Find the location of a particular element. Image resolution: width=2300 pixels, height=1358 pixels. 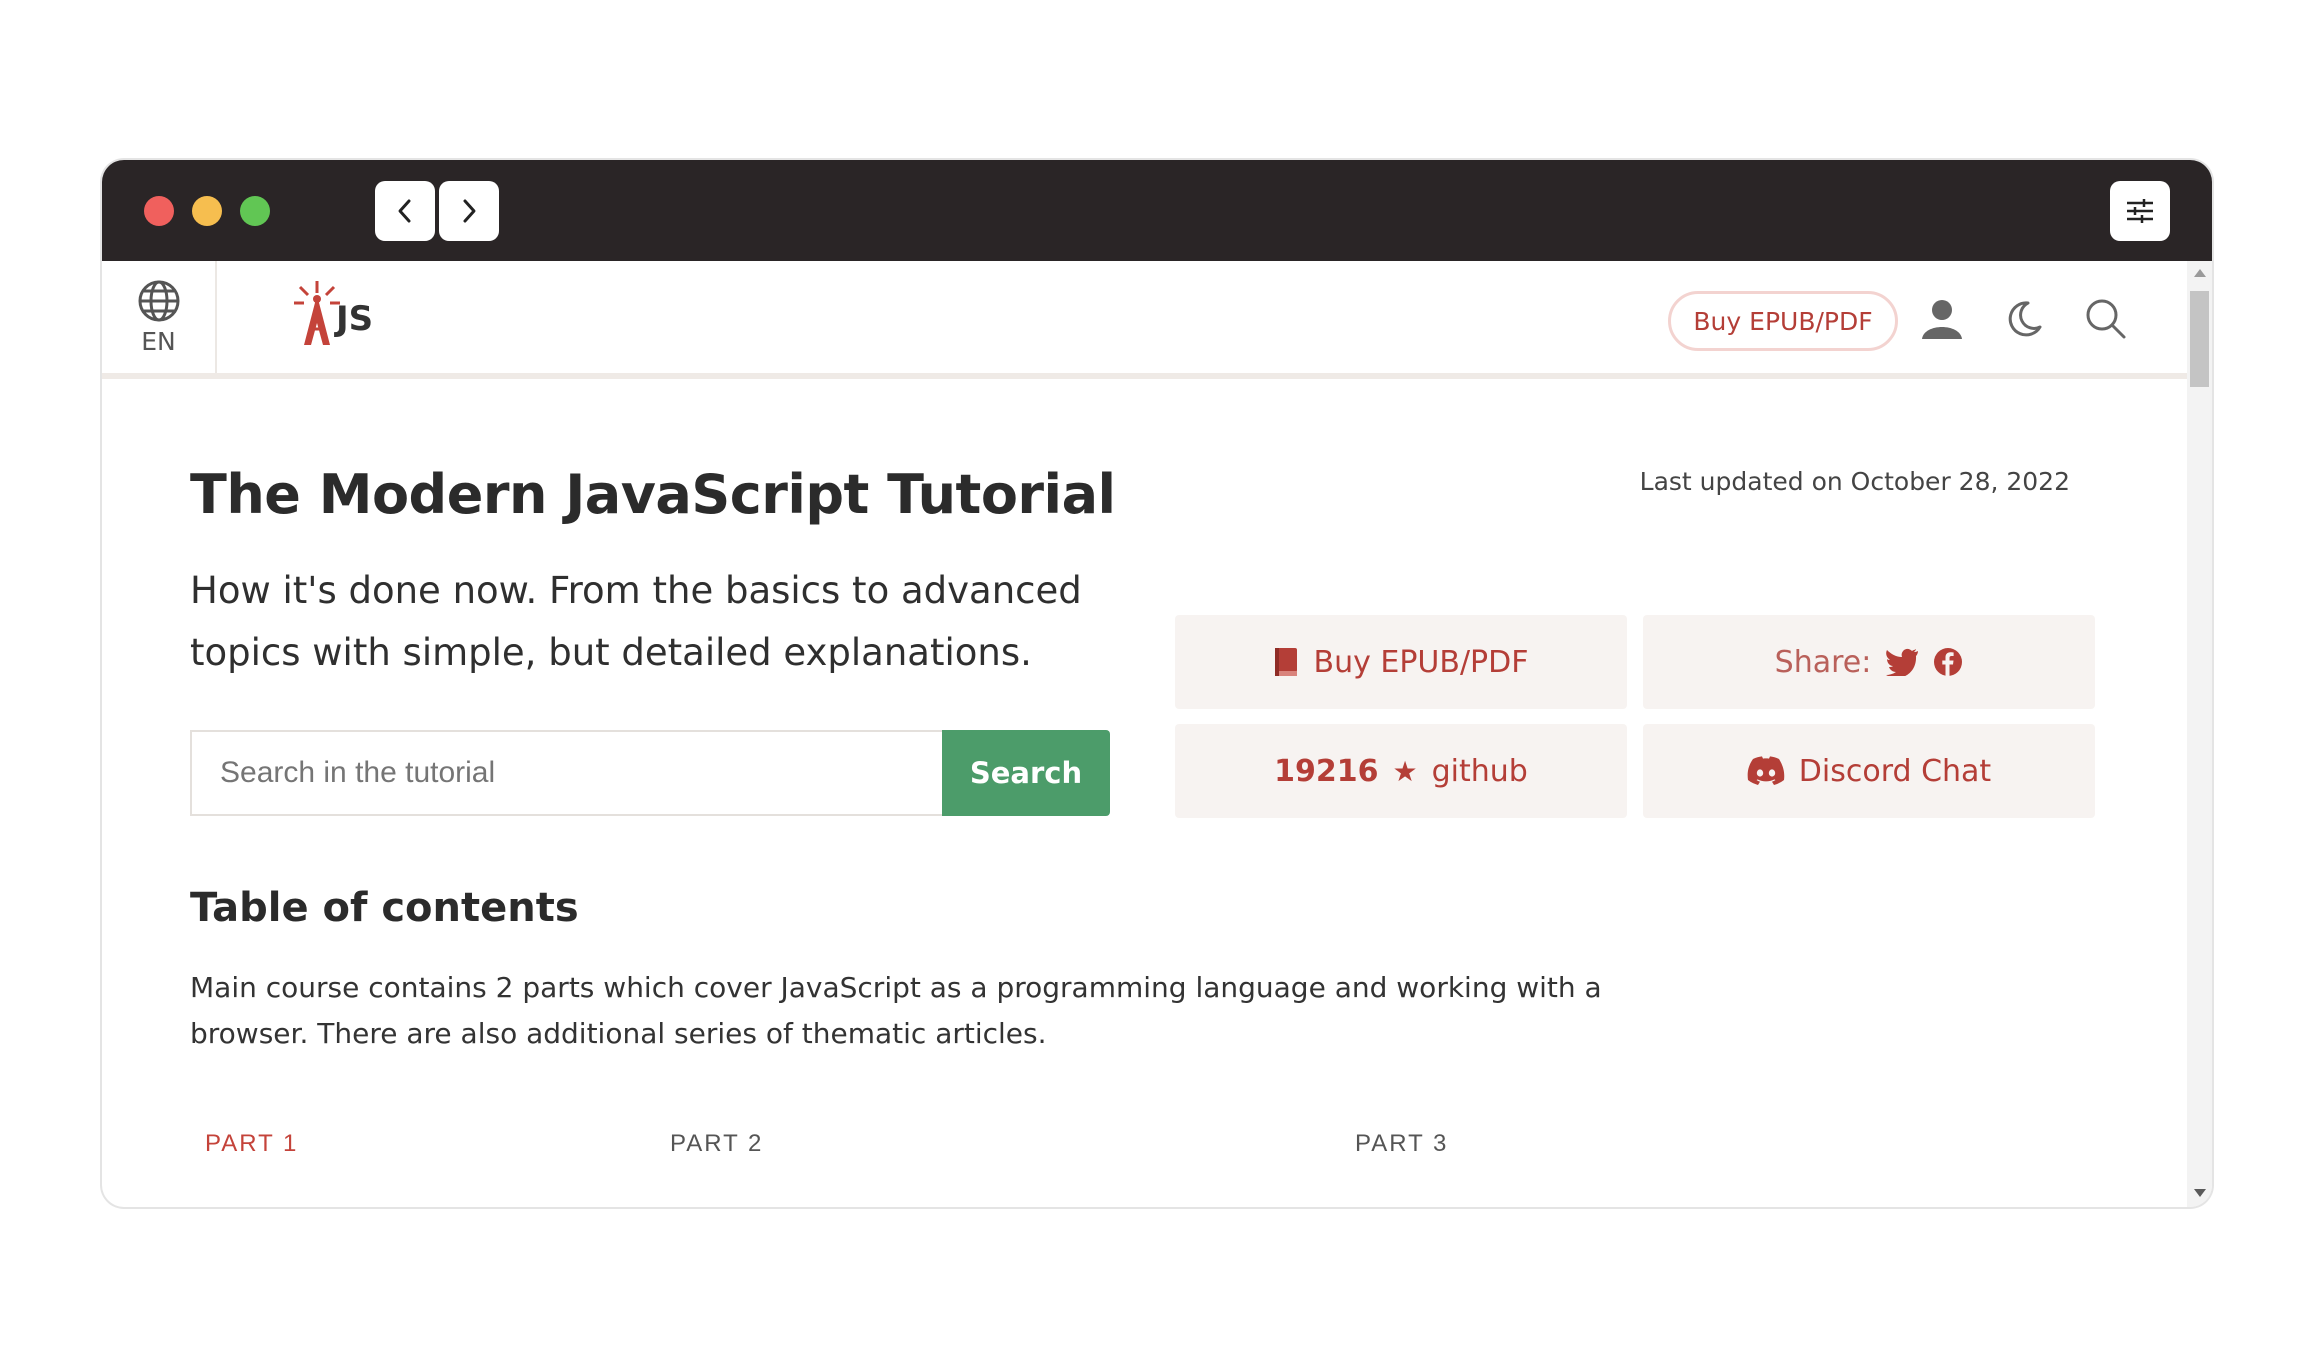

discord-chat-card: Discord Chat is located at coordinates (1869, 771).